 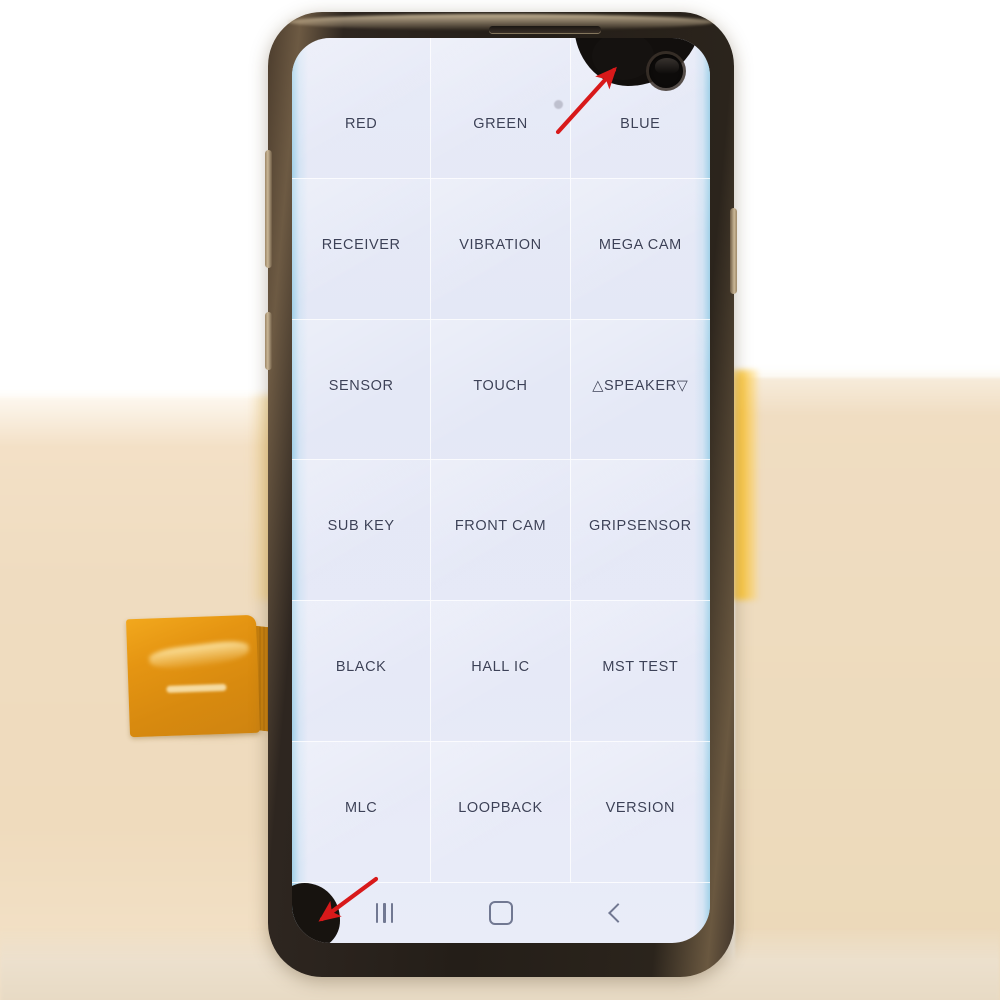 I want to click on test-cell-label: △SPEAKER▽, so click(x=640, y=385).